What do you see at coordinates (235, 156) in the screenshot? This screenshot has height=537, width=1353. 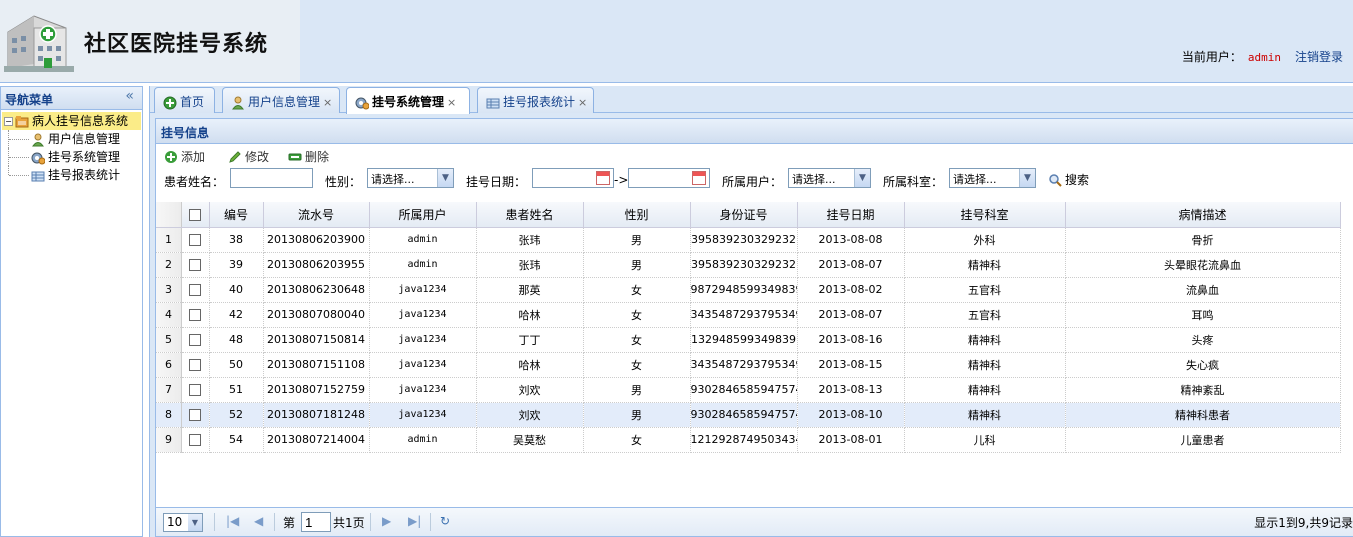 I see `pencil-icon` at bounding box center [235, 156].